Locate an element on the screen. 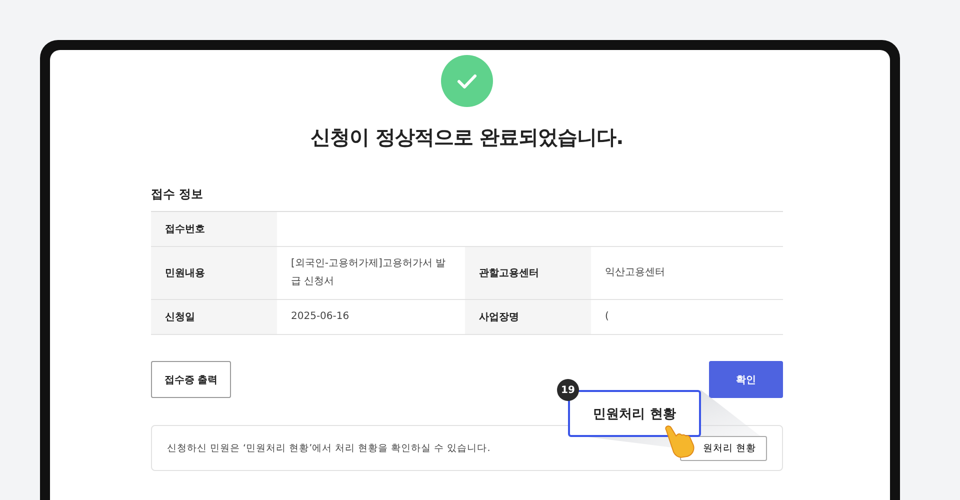 Image resolution: width=960 pixels, height=500 pixels. label-cell: 접수번호 is located at coordinates (214, 229).